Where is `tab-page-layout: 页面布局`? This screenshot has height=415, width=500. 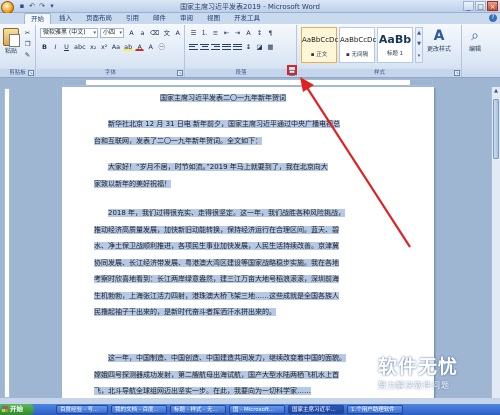 tab-page-layout: 页面布局 is located at coordinates (99, 18).